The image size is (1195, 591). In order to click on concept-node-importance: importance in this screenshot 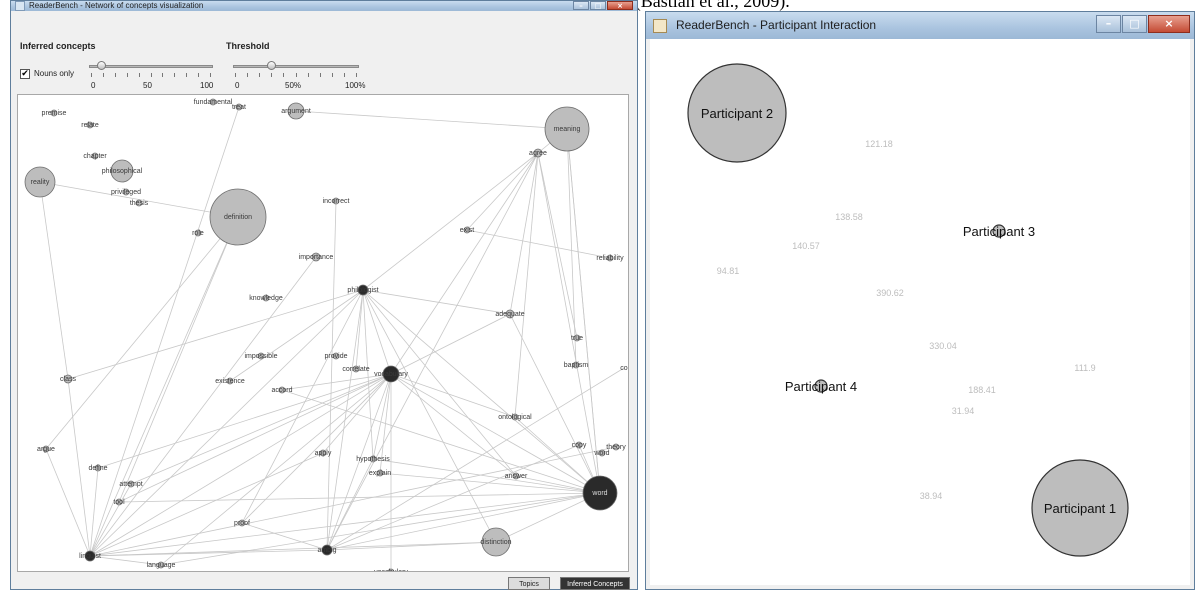, I will do `click(316, 257)`.